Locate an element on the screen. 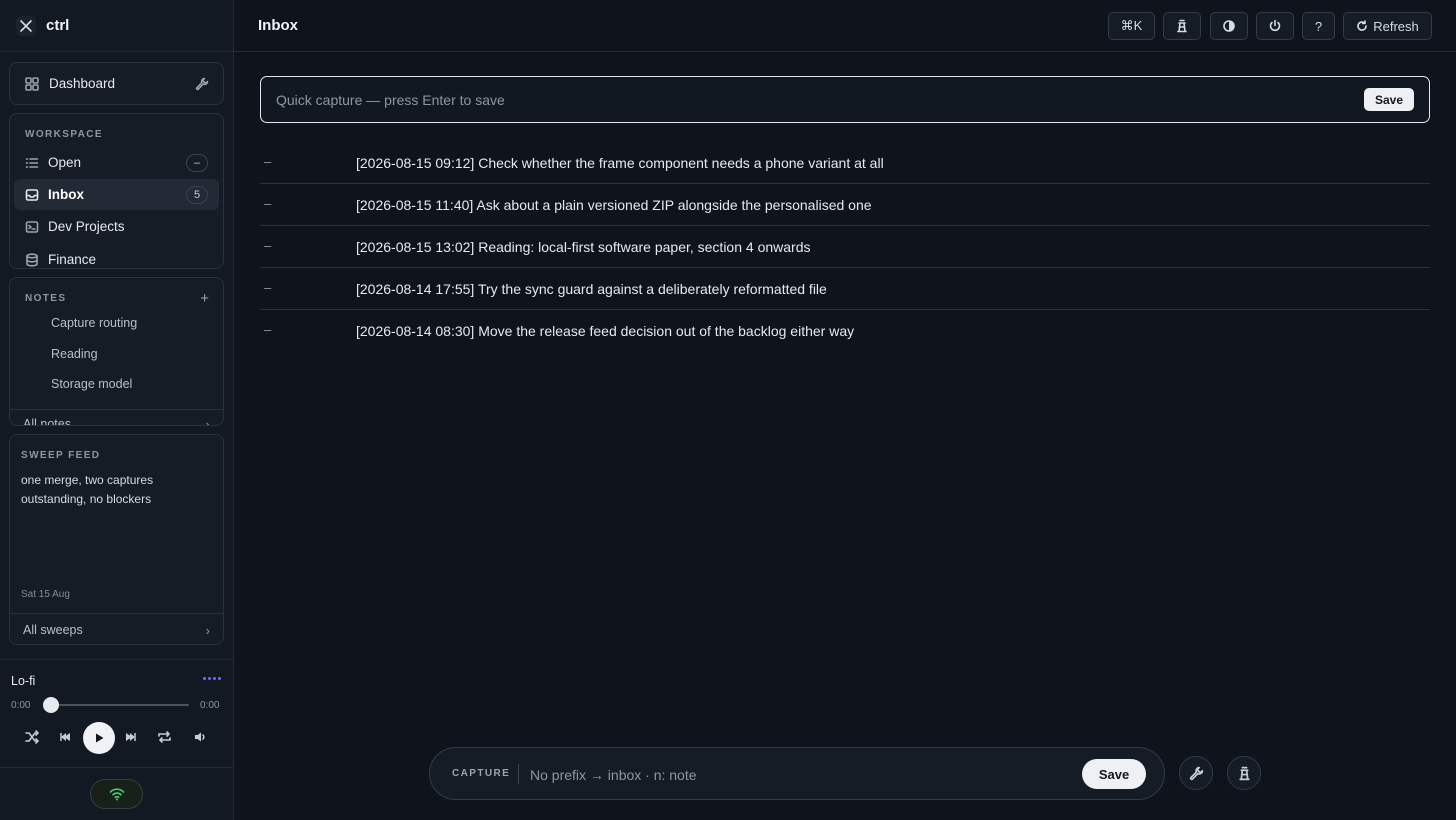 Image resolution: width=1456 pixels, height=820 pixels. capture-tag: CAPTURE is located at coordinates (481, 773).